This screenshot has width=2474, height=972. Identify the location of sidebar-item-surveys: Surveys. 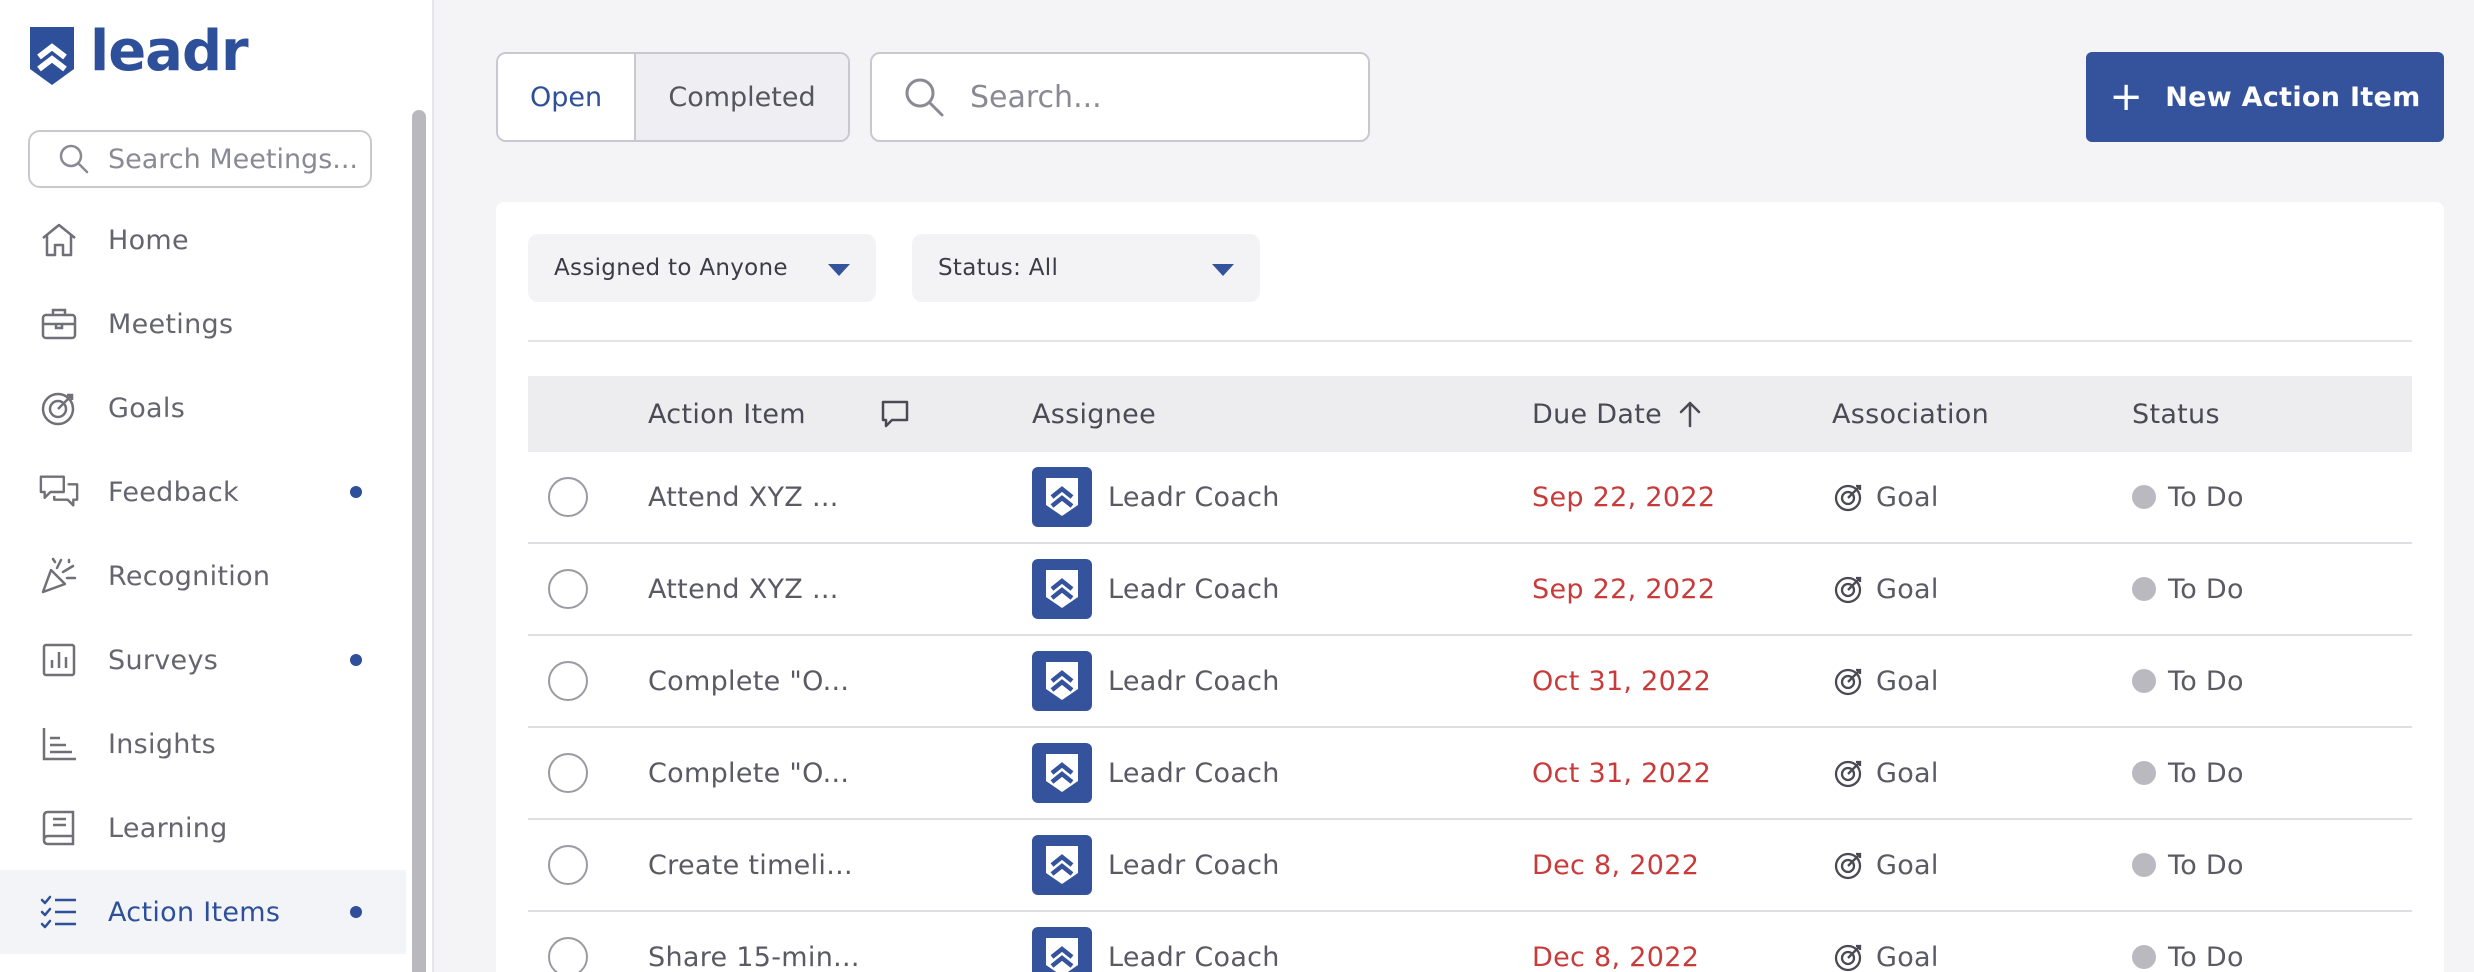
(203, 660).